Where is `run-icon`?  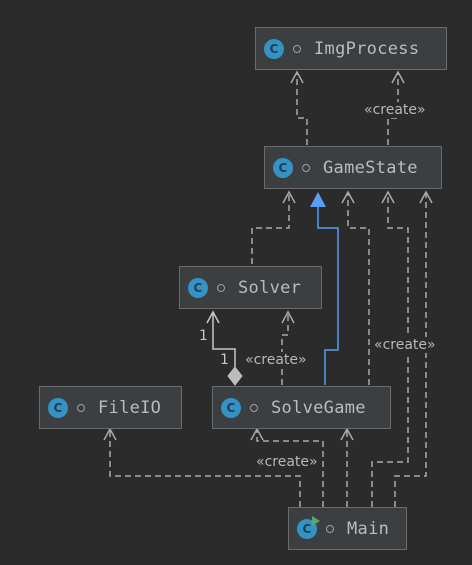
run-icon is located at coordinates (316, 520).